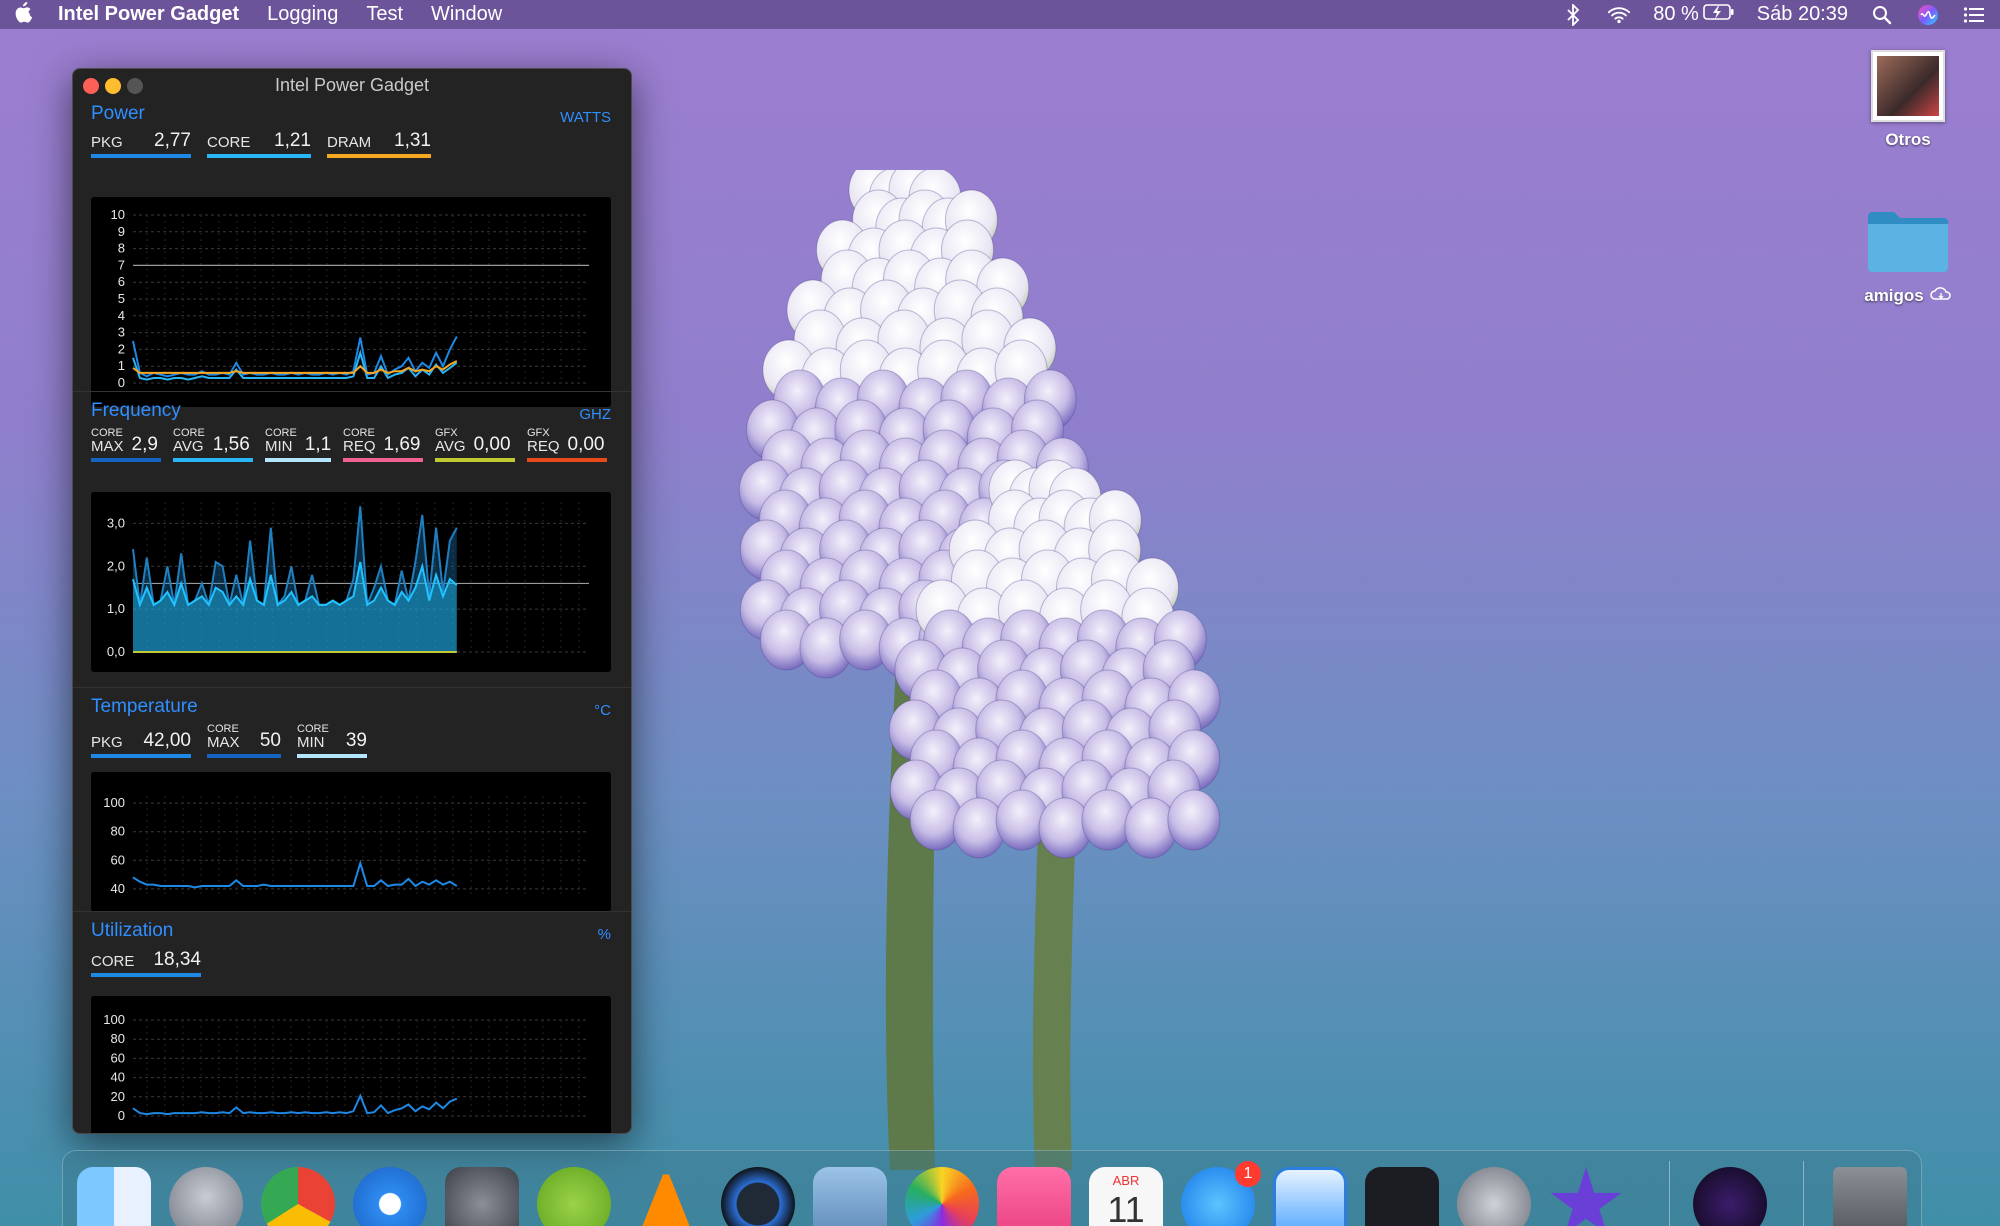  What do you see at coordinates (850, 1196) in the screenshot?
I see `mail-icon` at bounding box center [850, 1196].